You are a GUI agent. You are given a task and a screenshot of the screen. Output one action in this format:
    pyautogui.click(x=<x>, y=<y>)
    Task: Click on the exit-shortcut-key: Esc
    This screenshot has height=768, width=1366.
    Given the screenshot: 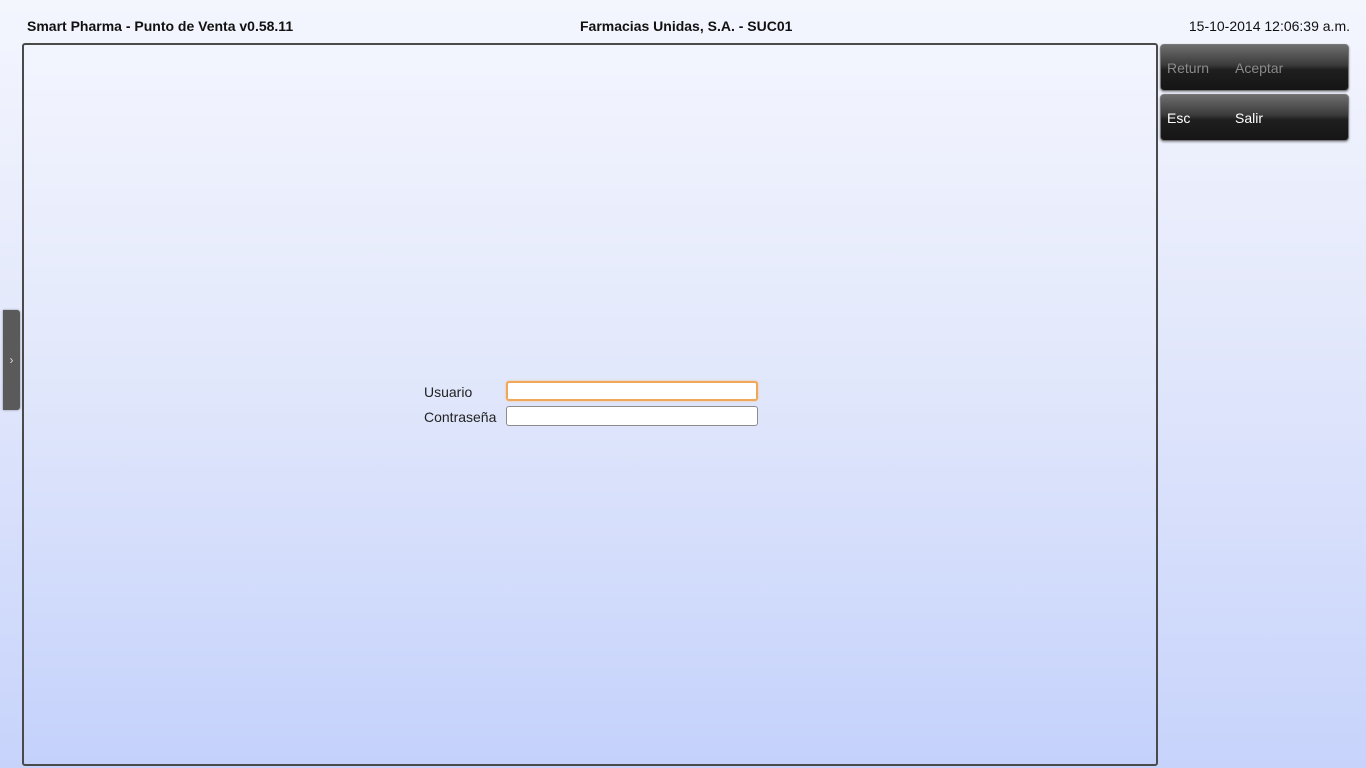 What is the action you would take?
    pyautogui.click(x=1179, y=118)
    